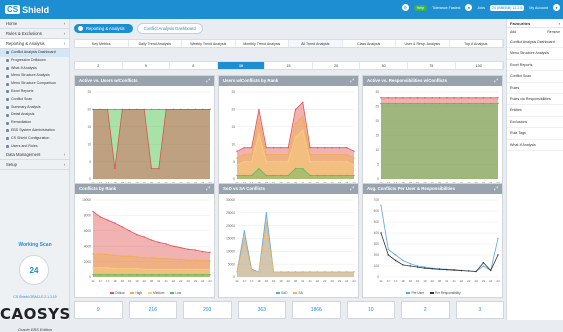  Describe the element at coordinates (535, 43) in the screenshot. I see `favourite-item: Conflict Analysis Dashboard` at that location.